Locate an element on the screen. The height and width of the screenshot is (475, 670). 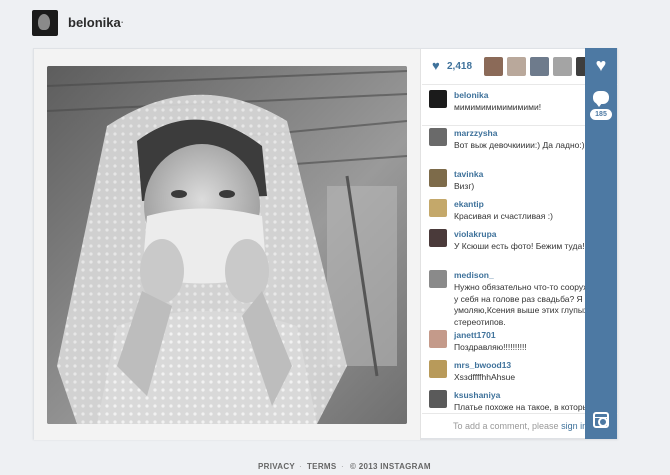
copyright-text: © 2013 INSTAGRAM is located at coordinates (390, 466).